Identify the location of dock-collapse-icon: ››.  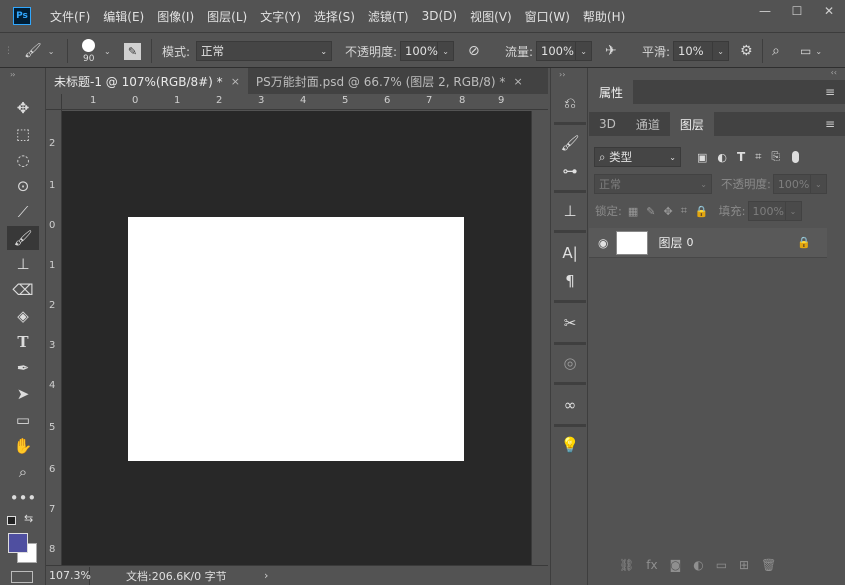
(562, 74).